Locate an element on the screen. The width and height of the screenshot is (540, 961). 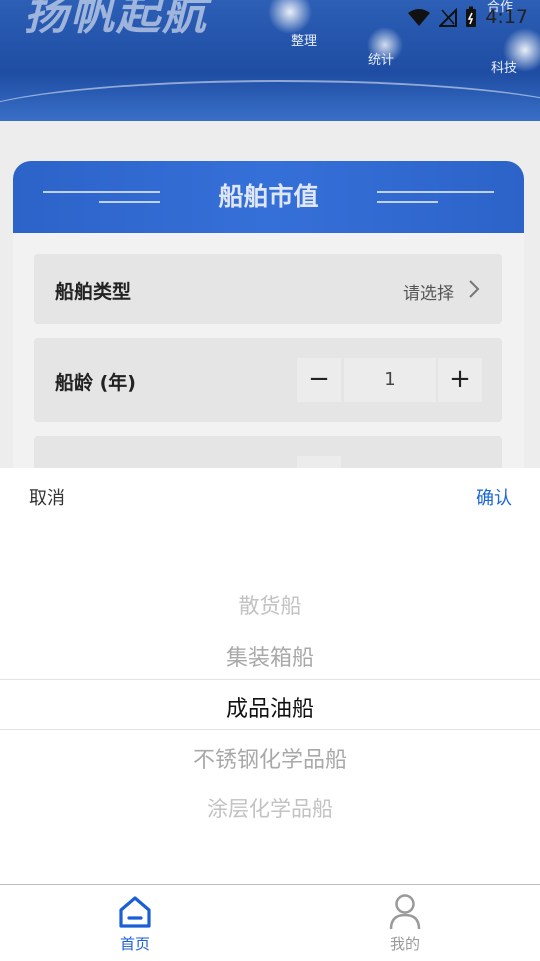
card-header: 船舶市值 is located at coordinates (268, 197).